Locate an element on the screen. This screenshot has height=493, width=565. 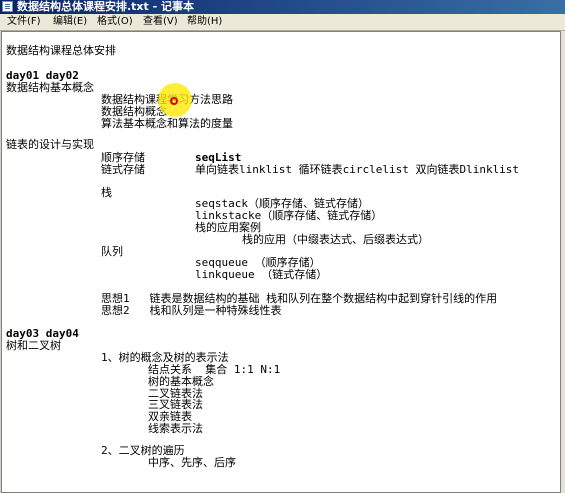
menu-view: 查看(V) is located at coordinates (160, 22).